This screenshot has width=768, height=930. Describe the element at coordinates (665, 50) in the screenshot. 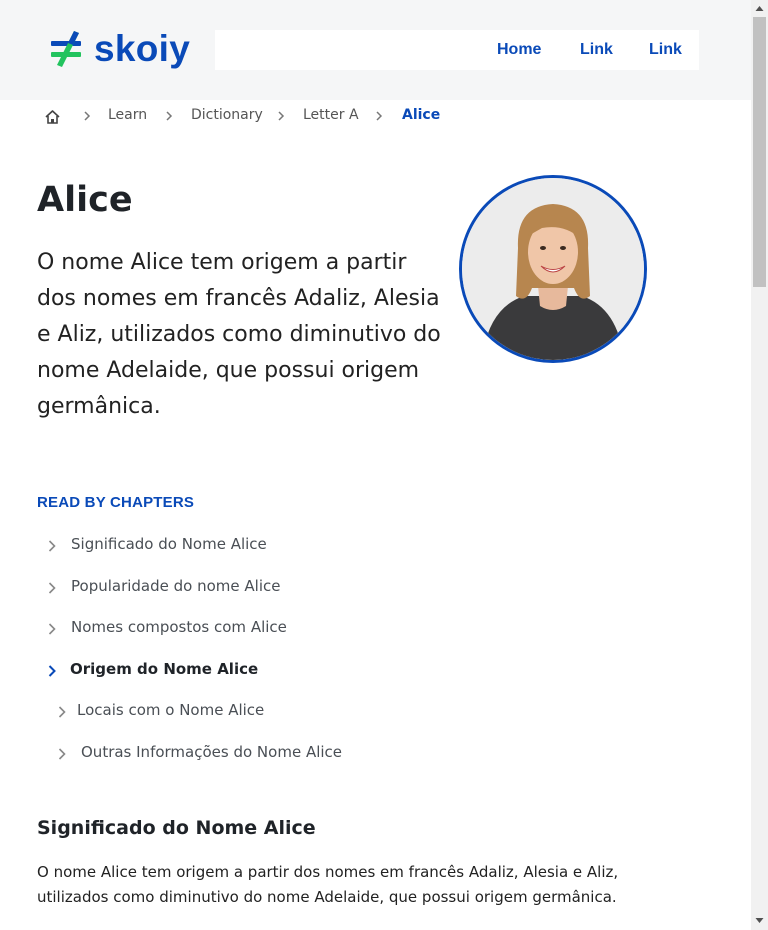

I see `nav-link-2: Link` at that location.